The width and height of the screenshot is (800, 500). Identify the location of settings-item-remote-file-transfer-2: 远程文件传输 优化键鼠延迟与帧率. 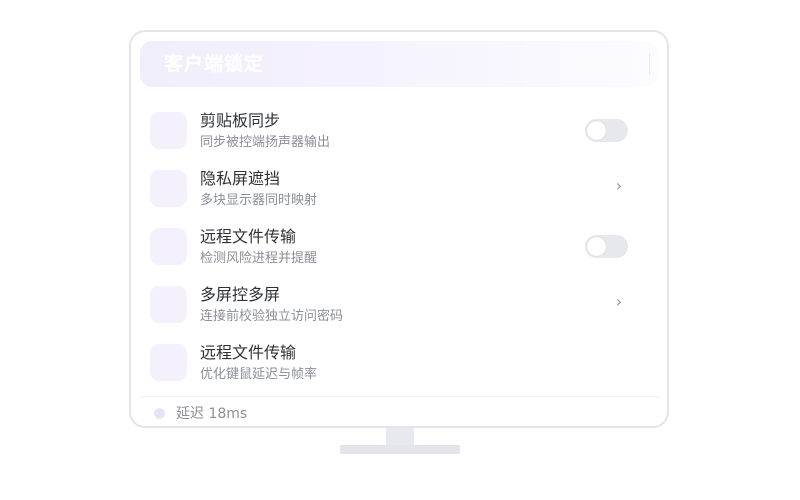
(399, 365).